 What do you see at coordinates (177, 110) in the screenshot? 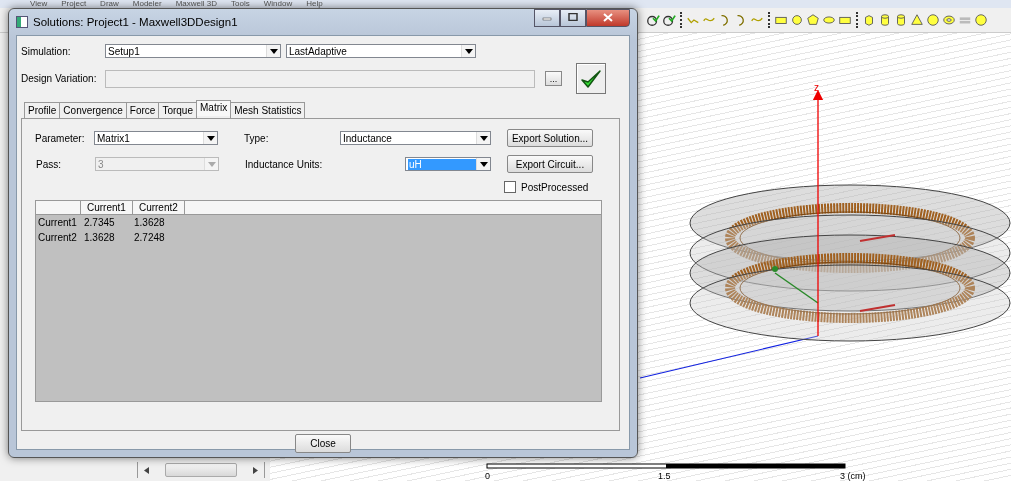
I see `tab: Torque` at bounding box center [177, 110].